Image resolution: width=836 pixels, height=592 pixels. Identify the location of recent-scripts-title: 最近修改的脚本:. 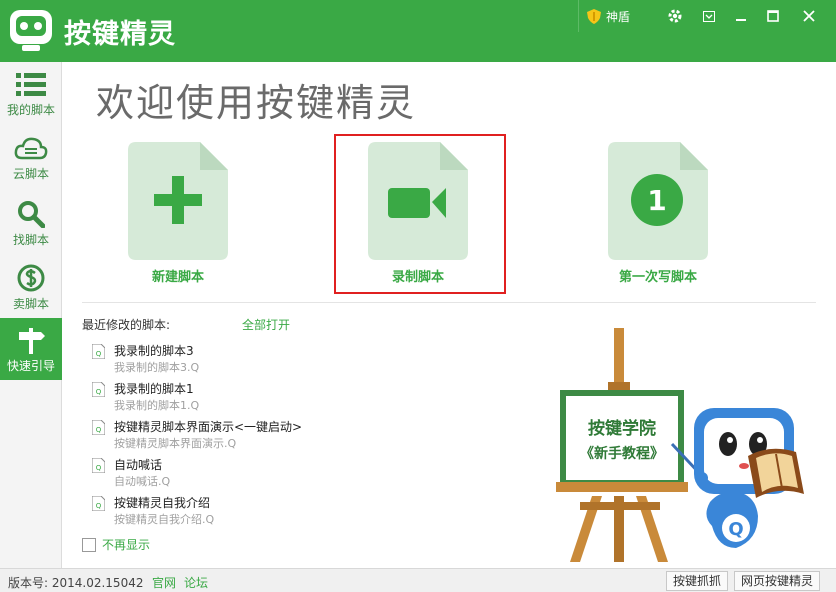
(126, 325).